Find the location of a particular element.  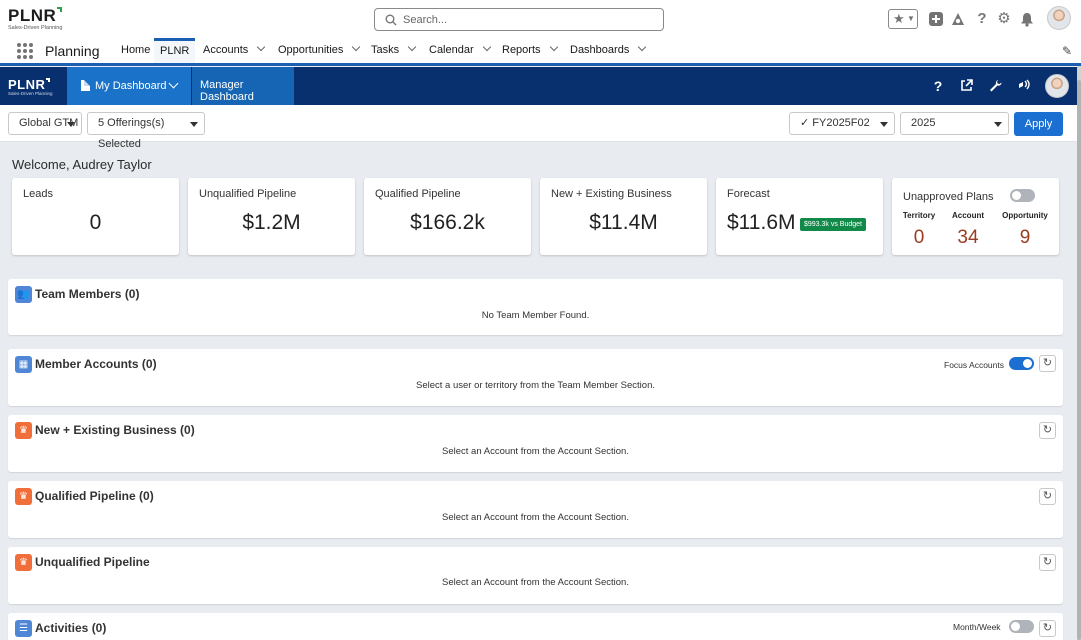

app-launcher-icon is located at coordinates (25, 51).